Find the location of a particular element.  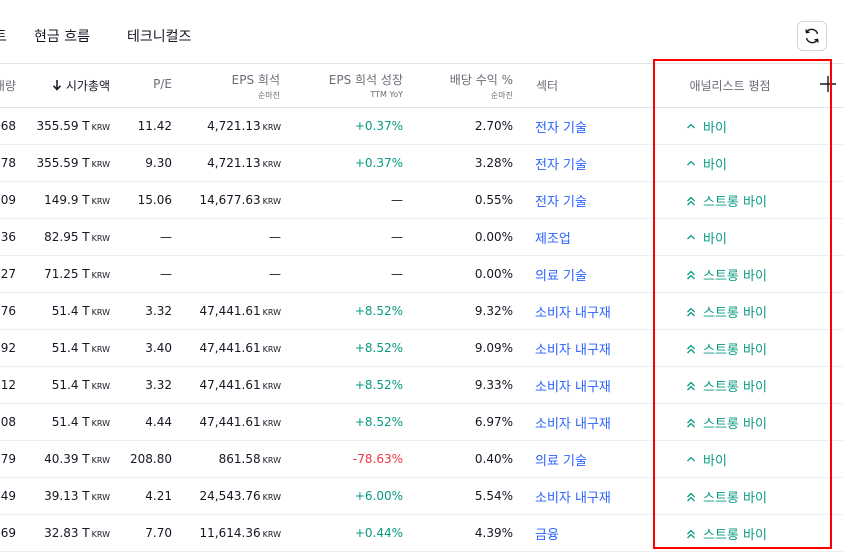

refresh-button is located at coordinates (812, 36).